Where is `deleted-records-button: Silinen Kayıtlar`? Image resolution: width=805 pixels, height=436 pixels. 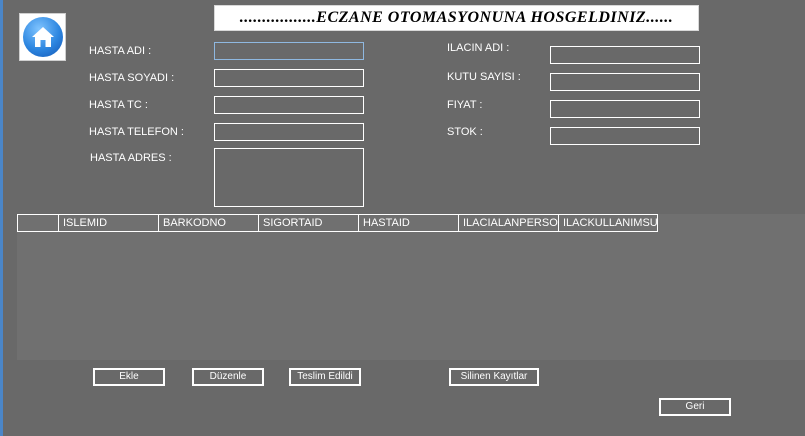 deleted-records-button: Silinen Kayıtlar is located at coordinates (494, 377).